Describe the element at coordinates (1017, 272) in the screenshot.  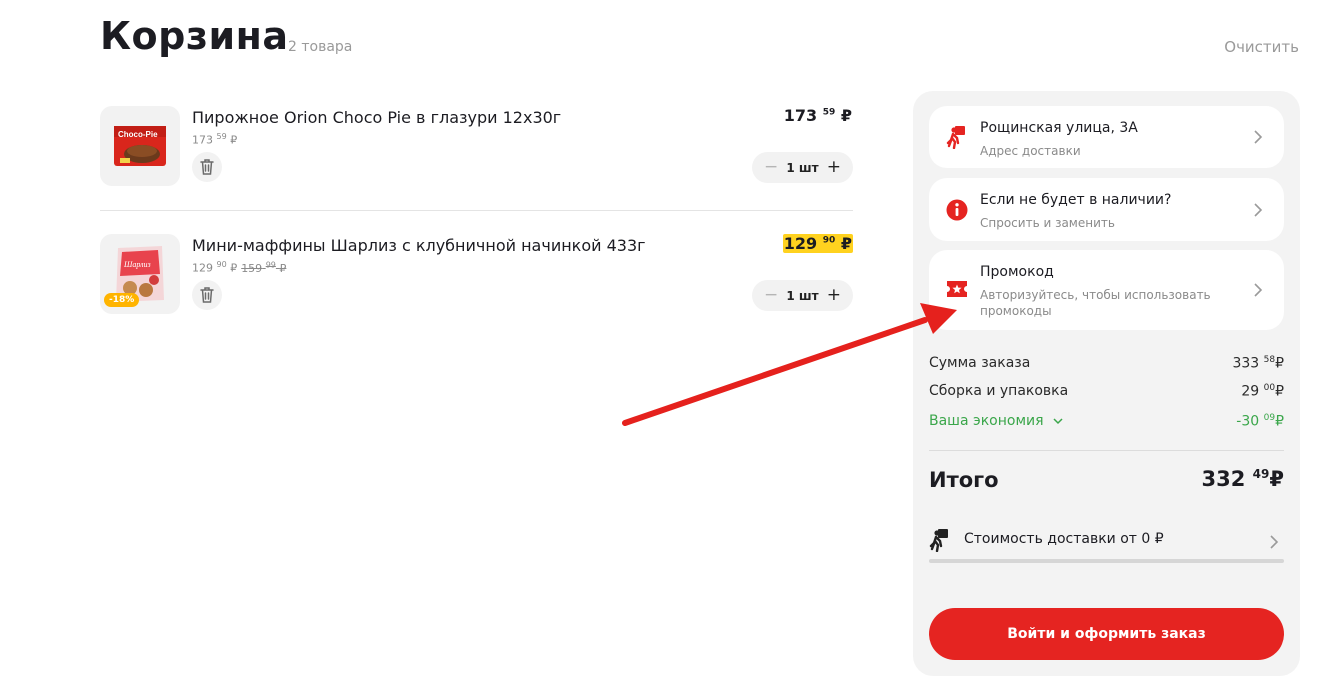
I see `promo-code-title: Промокод` at that location.